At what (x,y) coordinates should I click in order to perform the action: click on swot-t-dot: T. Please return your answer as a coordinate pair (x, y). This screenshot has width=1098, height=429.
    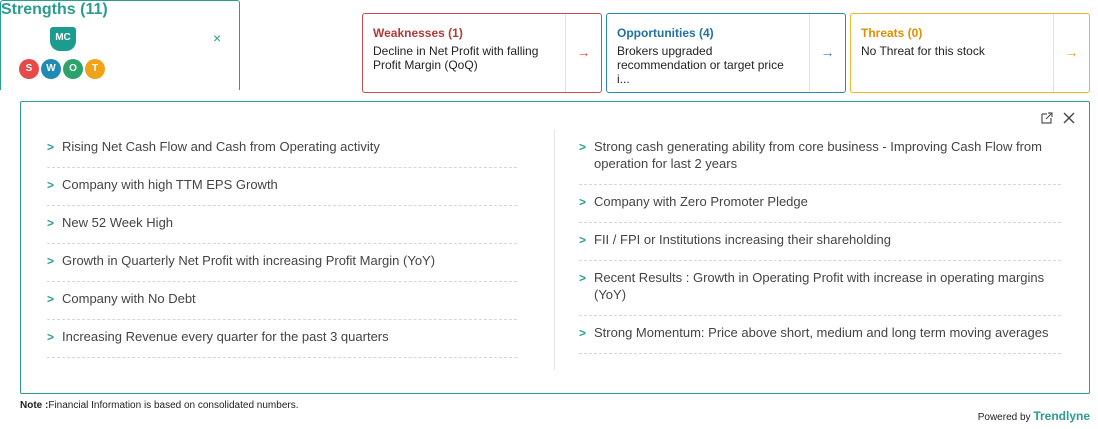
    Looking at the image, I should click on (95, 69).